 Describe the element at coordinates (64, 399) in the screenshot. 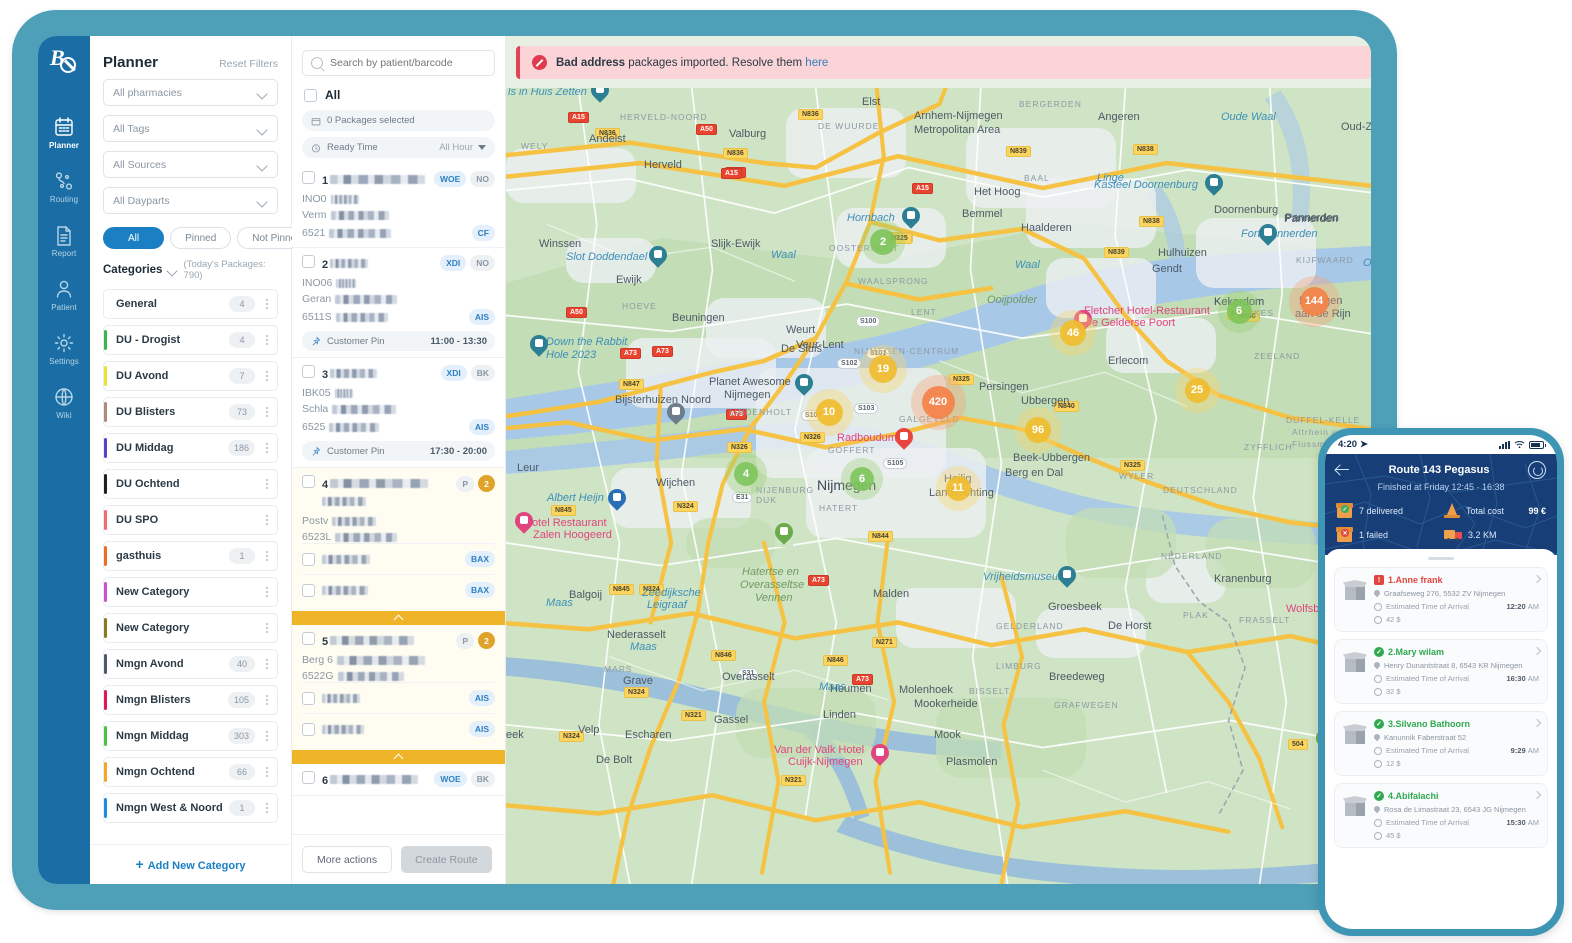

I see `sidebar-item-wiki: Wiki` at that location.